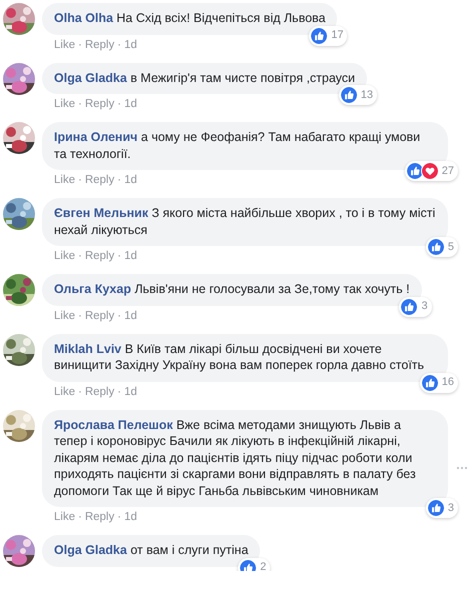 The image size is (473, 606). I want to click on reaction-badge: 16, so click(439, 382).